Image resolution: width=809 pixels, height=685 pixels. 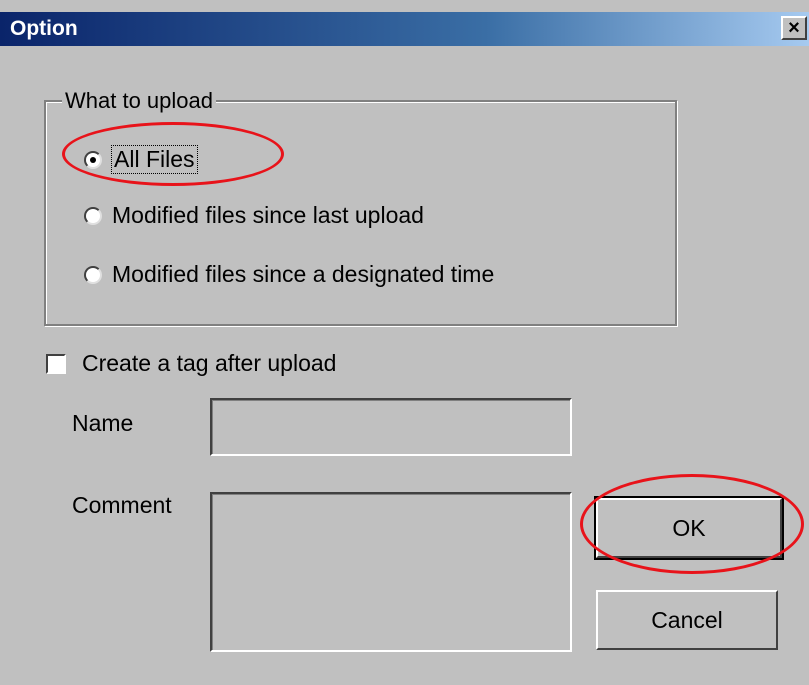 I want to click on create-tag-checkbox-row: Create a tag after upload, so click(x=191, y=363).